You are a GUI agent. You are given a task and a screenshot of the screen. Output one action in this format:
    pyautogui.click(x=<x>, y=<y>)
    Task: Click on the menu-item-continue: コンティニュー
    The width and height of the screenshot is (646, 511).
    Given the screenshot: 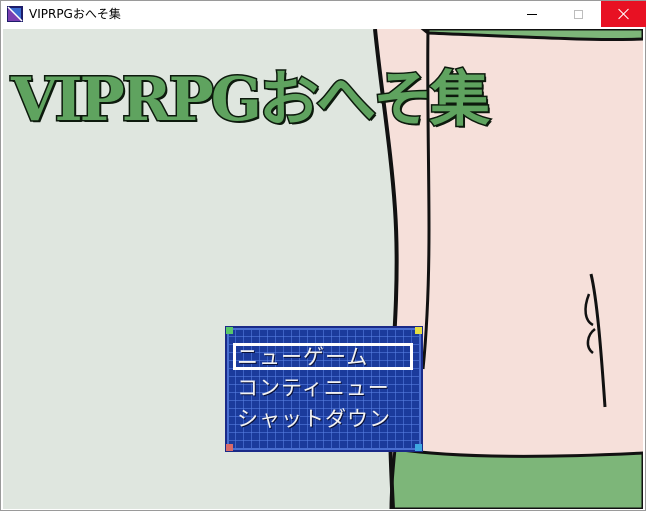 What is the action you would take?
    pyautogui.click(x=326, y=388)
    